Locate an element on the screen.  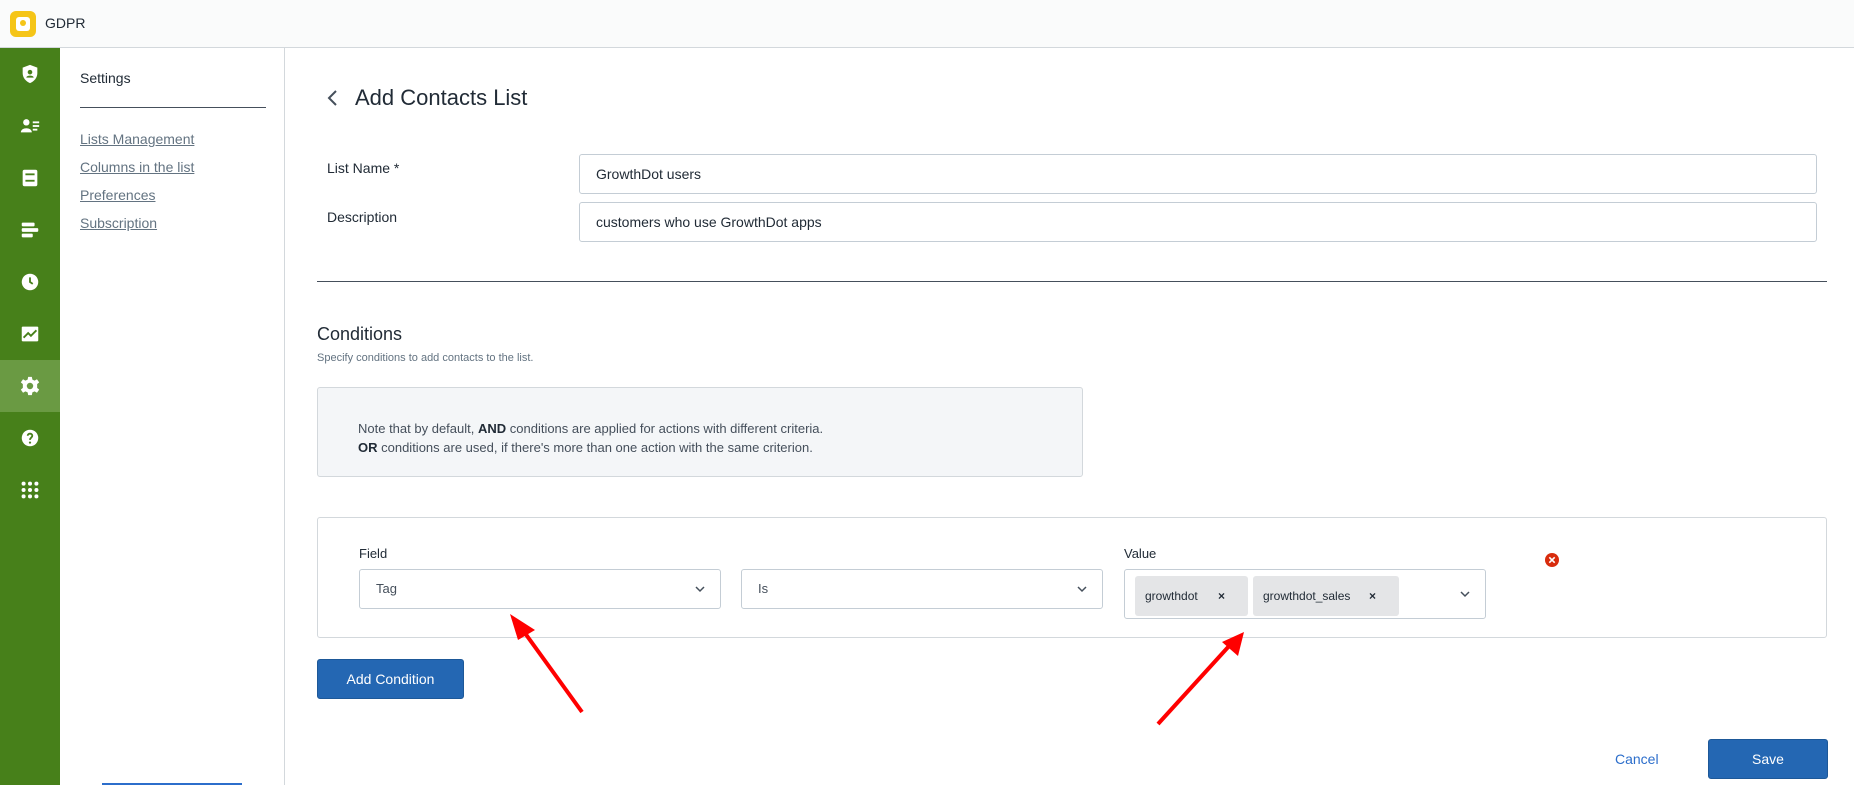
page-title: Add Contacts List is located at coordinates (441, 97).